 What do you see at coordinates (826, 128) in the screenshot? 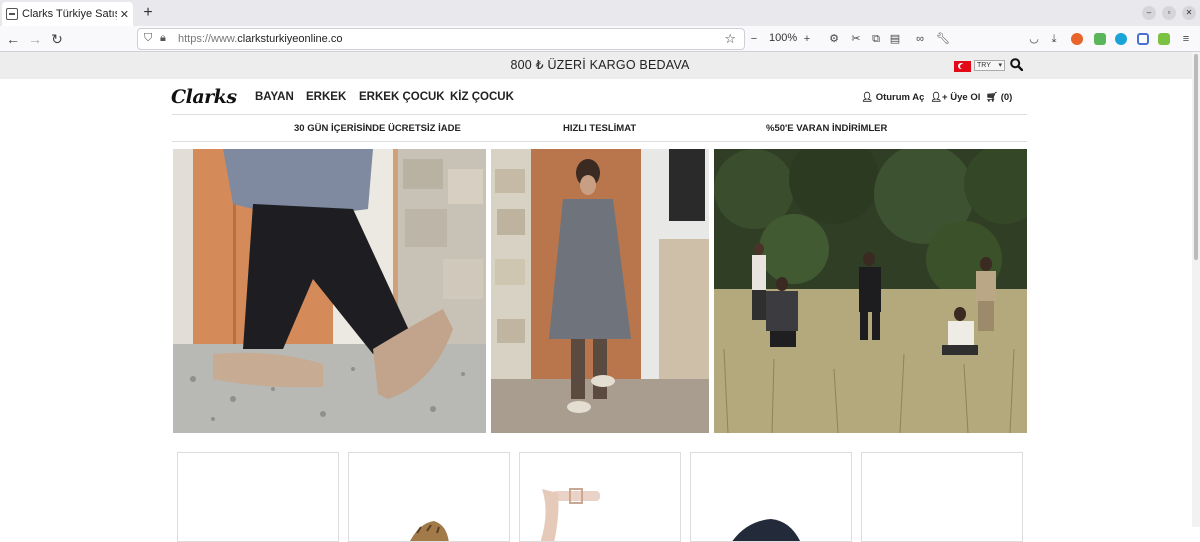
I see `perk-discounts: %50'E VARAN İNDİRİMLER` at bounding box center [826, 128].